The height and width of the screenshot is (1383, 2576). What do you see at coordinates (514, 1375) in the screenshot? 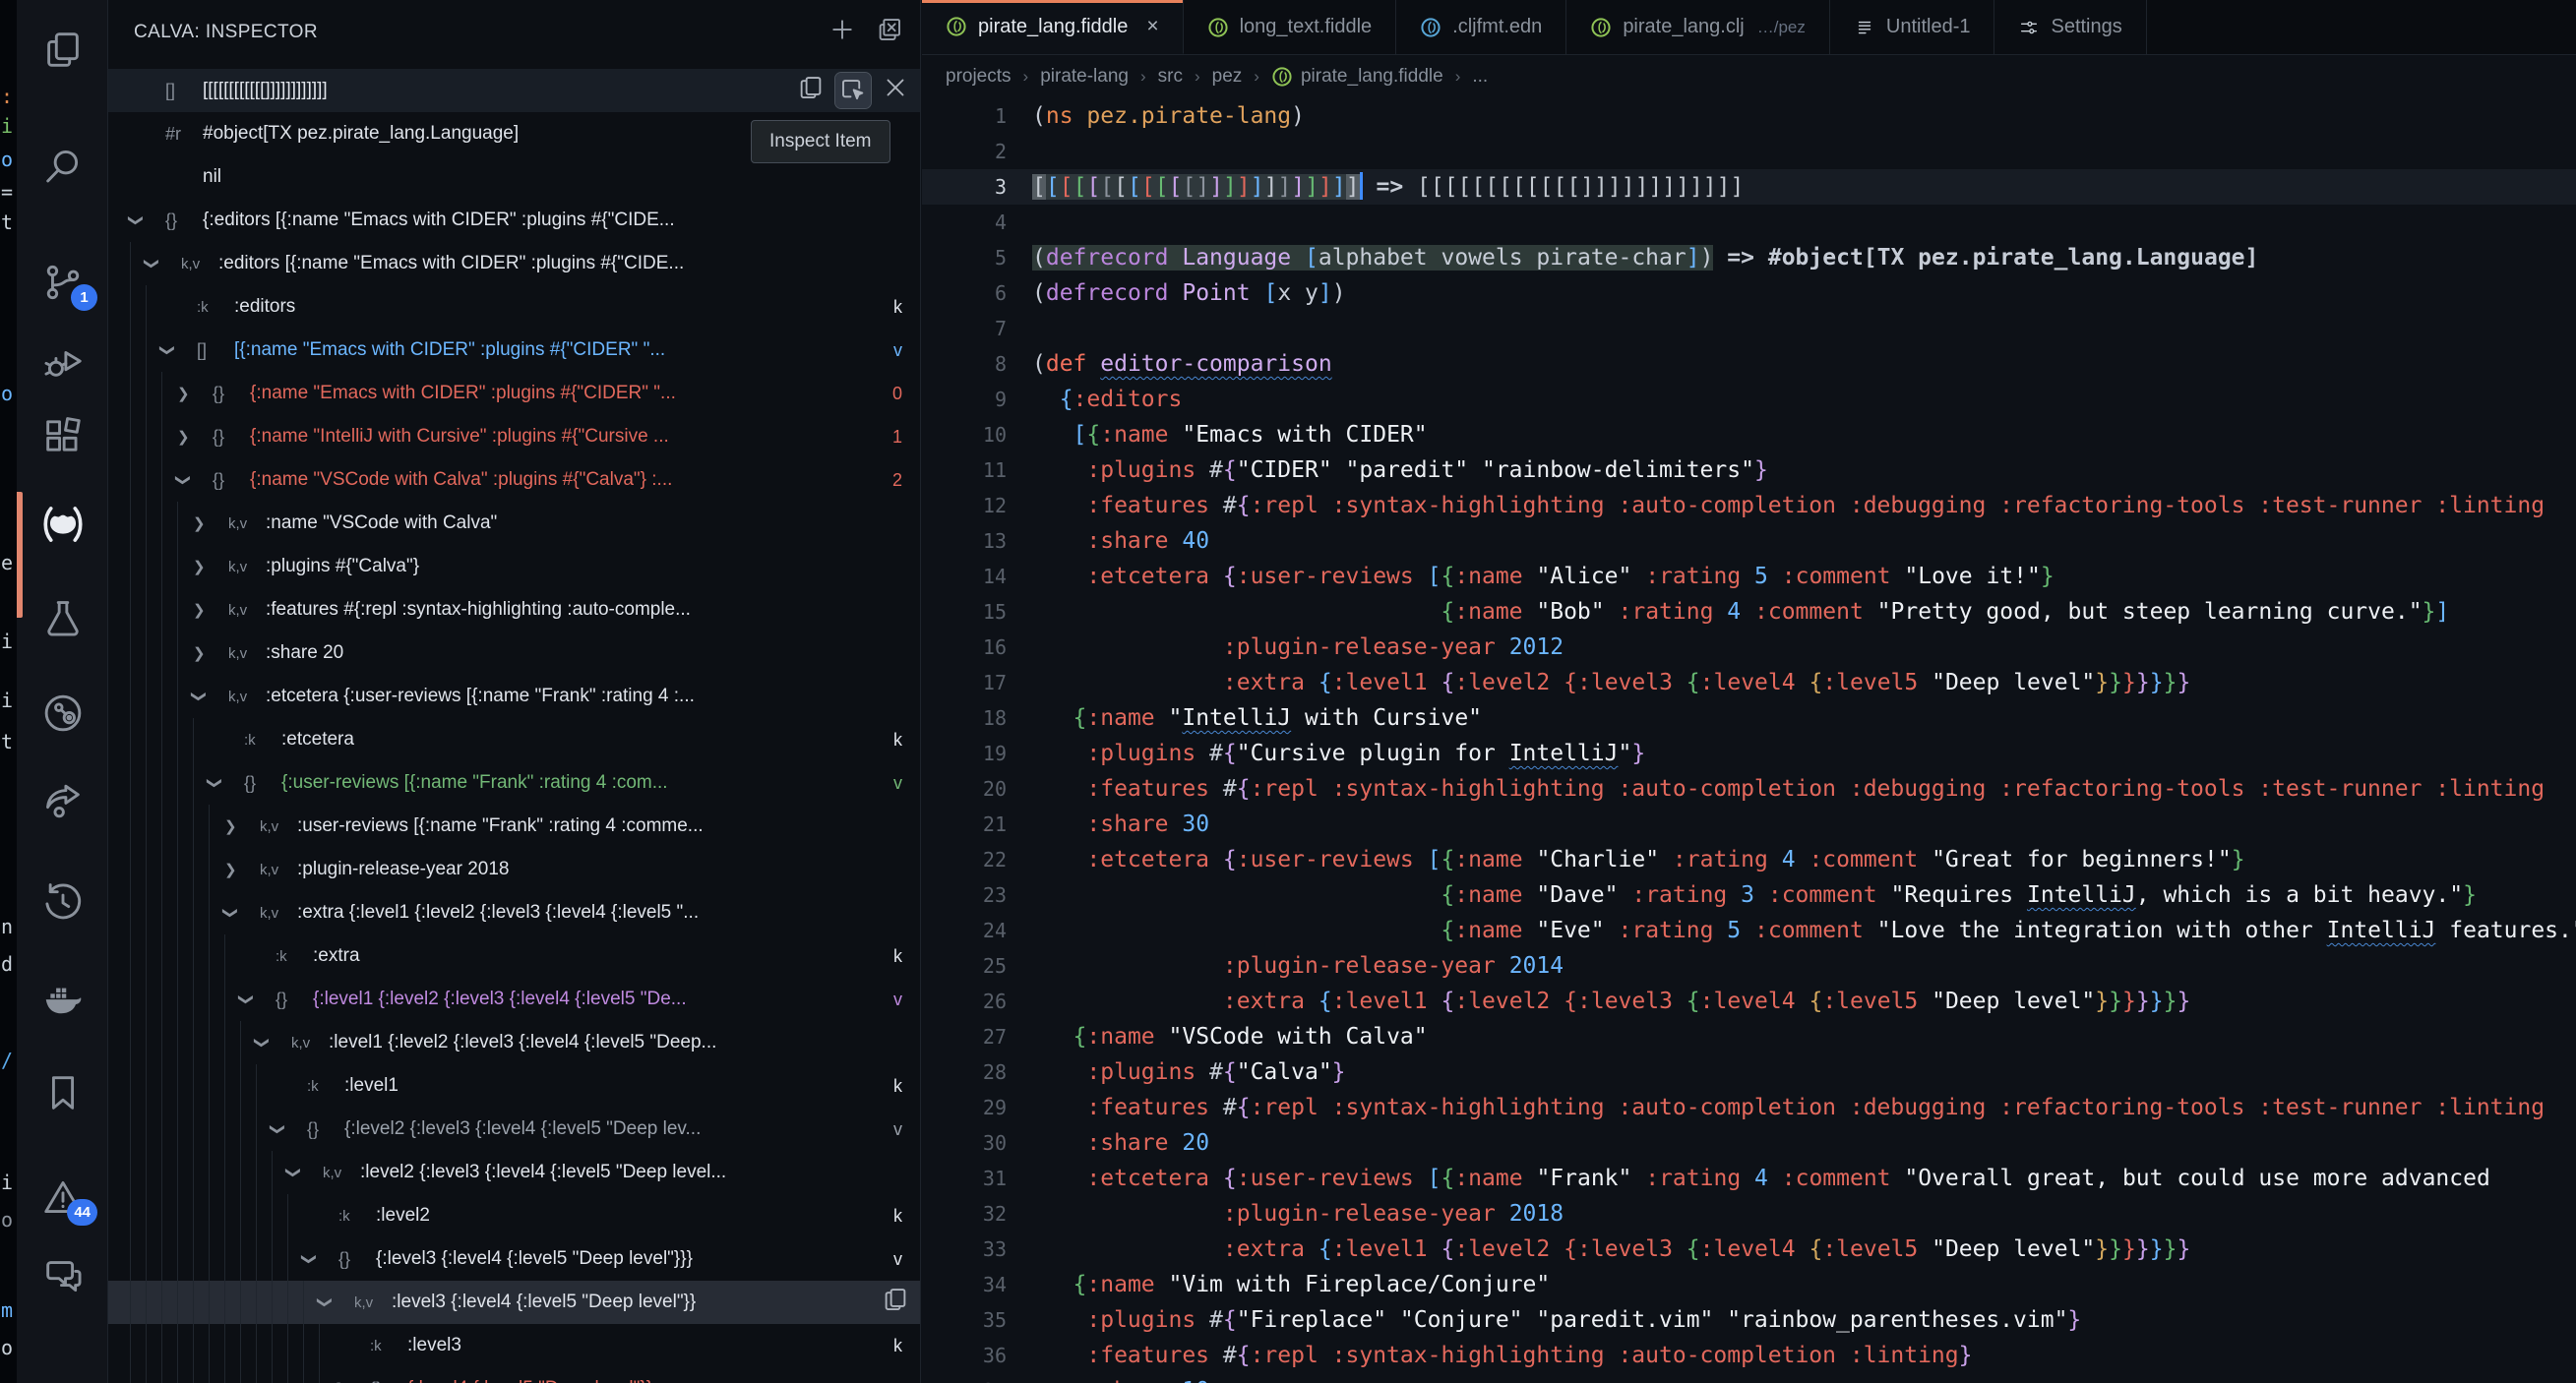
I see `inspector-row: ❯{}{:level4 {:level5 "Deep level"}}` at bounding box center [514, 1375].